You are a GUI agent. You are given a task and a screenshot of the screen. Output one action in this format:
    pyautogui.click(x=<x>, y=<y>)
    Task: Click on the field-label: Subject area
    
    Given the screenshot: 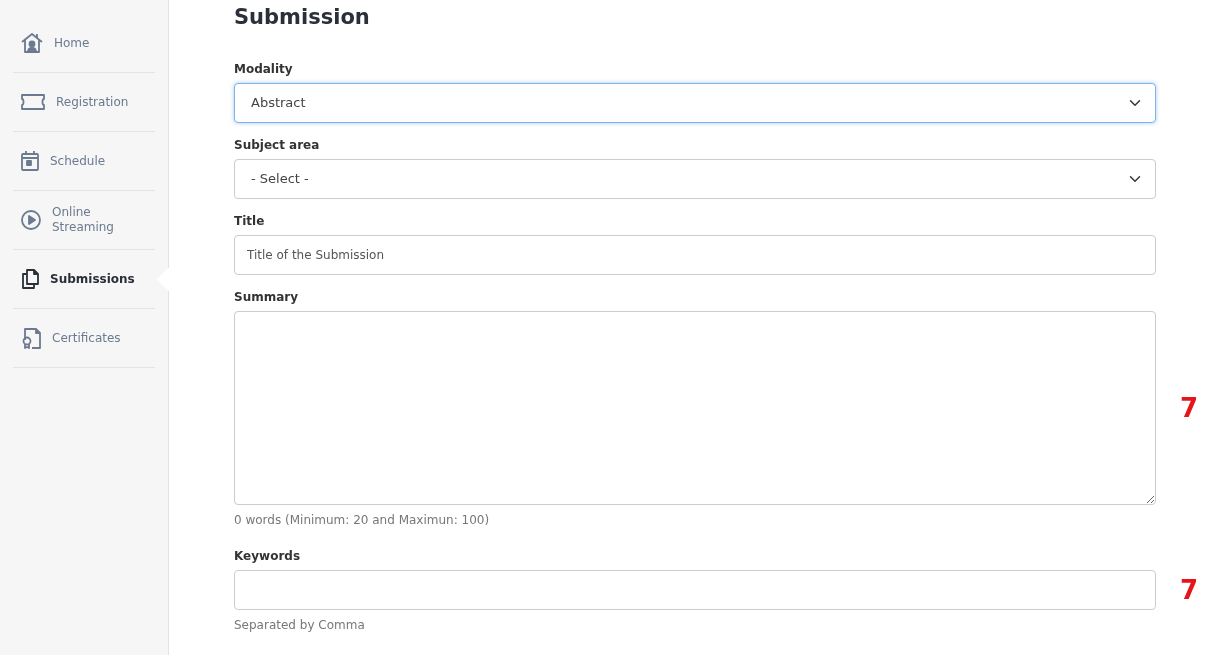 What is the action you would take?
    pyautogui.click(x=277, y=146)
    